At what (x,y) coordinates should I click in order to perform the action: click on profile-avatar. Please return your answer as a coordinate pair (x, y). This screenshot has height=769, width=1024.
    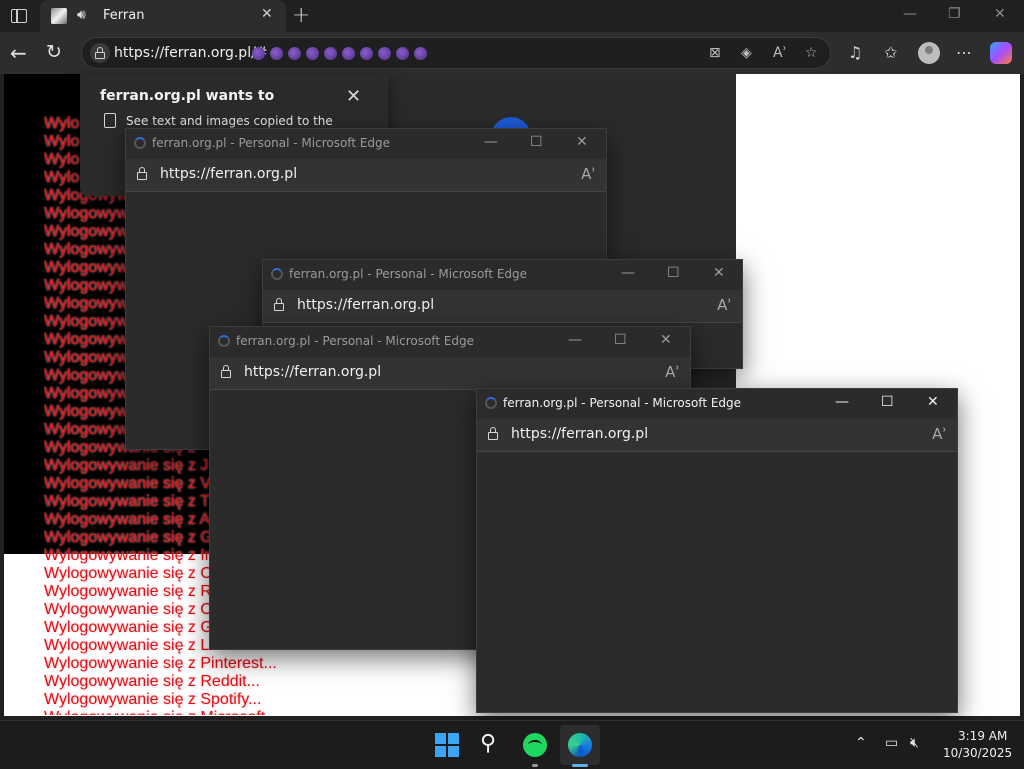
    Looking at the image, I should click on (929, 53).